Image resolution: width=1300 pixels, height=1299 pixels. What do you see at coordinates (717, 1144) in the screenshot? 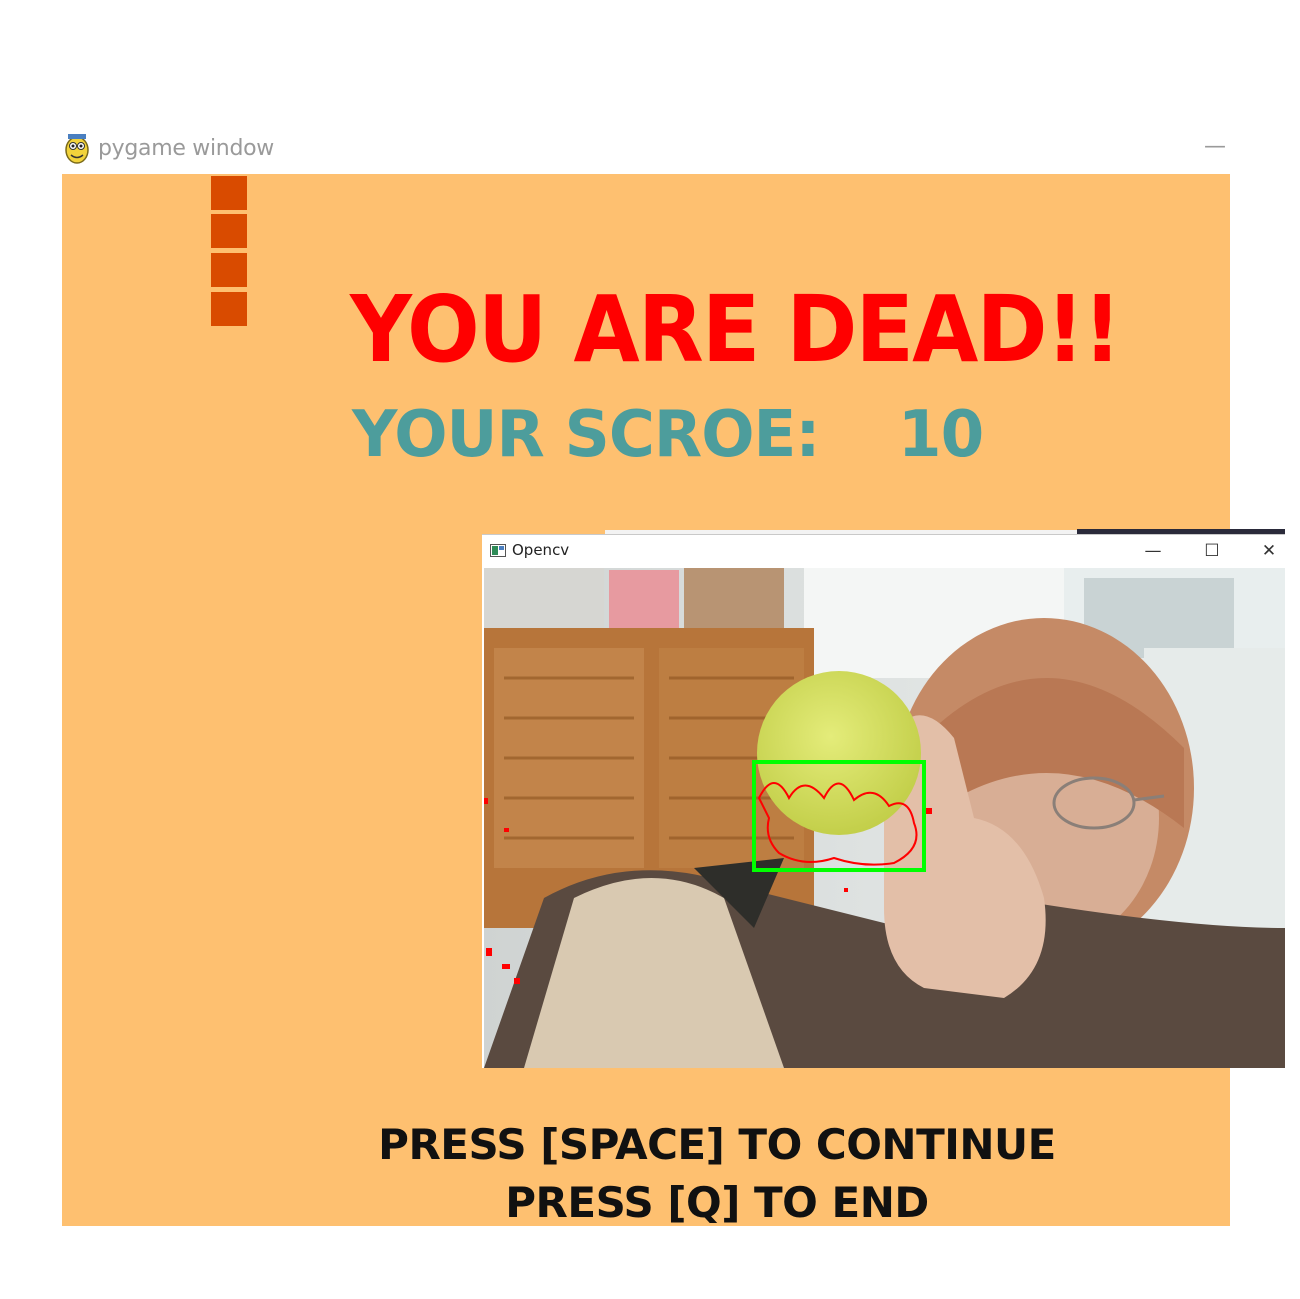
I see `continue-prompt: PRESS [SPACE] TO CONTINUE` at bounding box center [717, 1144].